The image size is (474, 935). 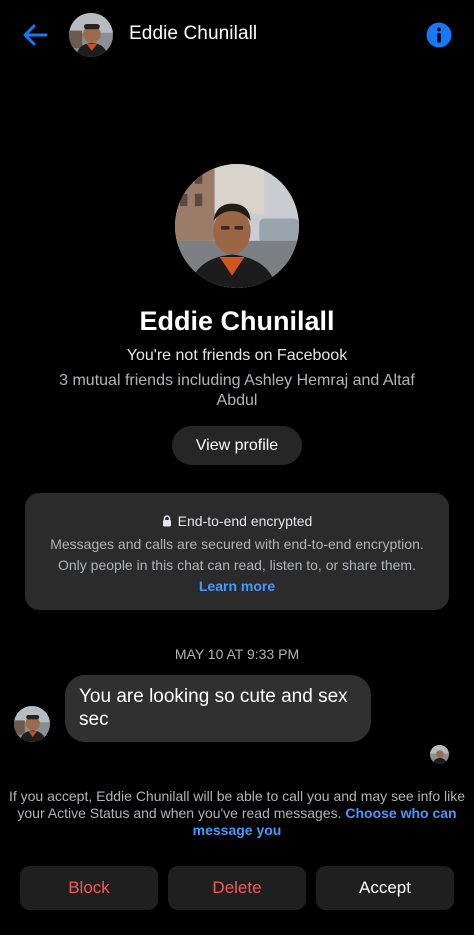 I want to click on encryption-title-text: End-to-end encrypted, so click(x=245, y=521).